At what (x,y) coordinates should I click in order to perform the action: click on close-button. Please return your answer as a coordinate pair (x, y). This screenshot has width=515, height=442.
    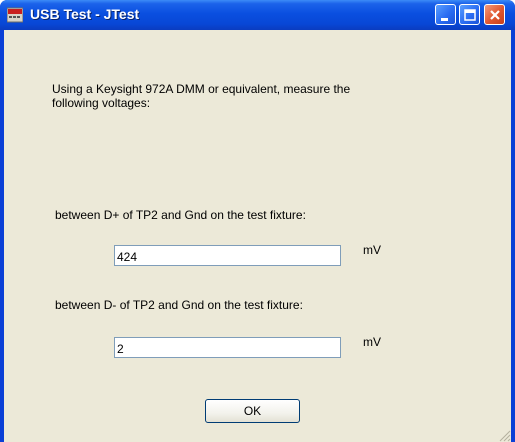
    Looking at the image, I should click on (494, 14).